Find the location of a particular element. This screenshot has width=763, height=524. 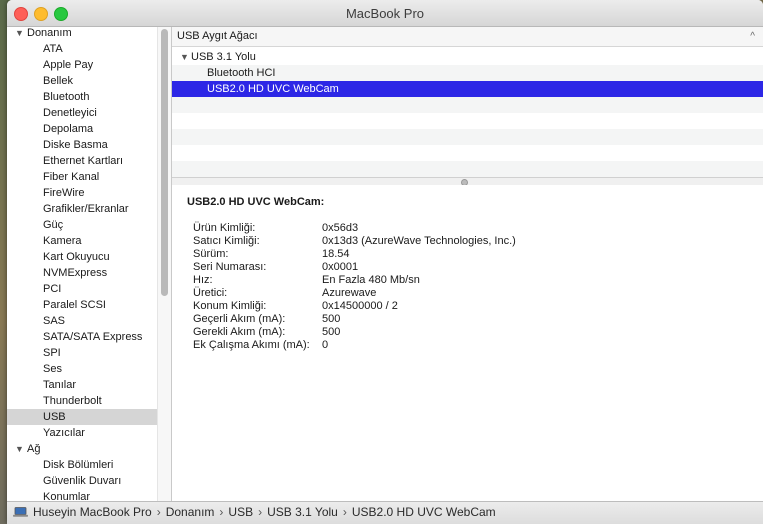

sidebar-item-firewire: FireWire is located at coordinates (82, 193).